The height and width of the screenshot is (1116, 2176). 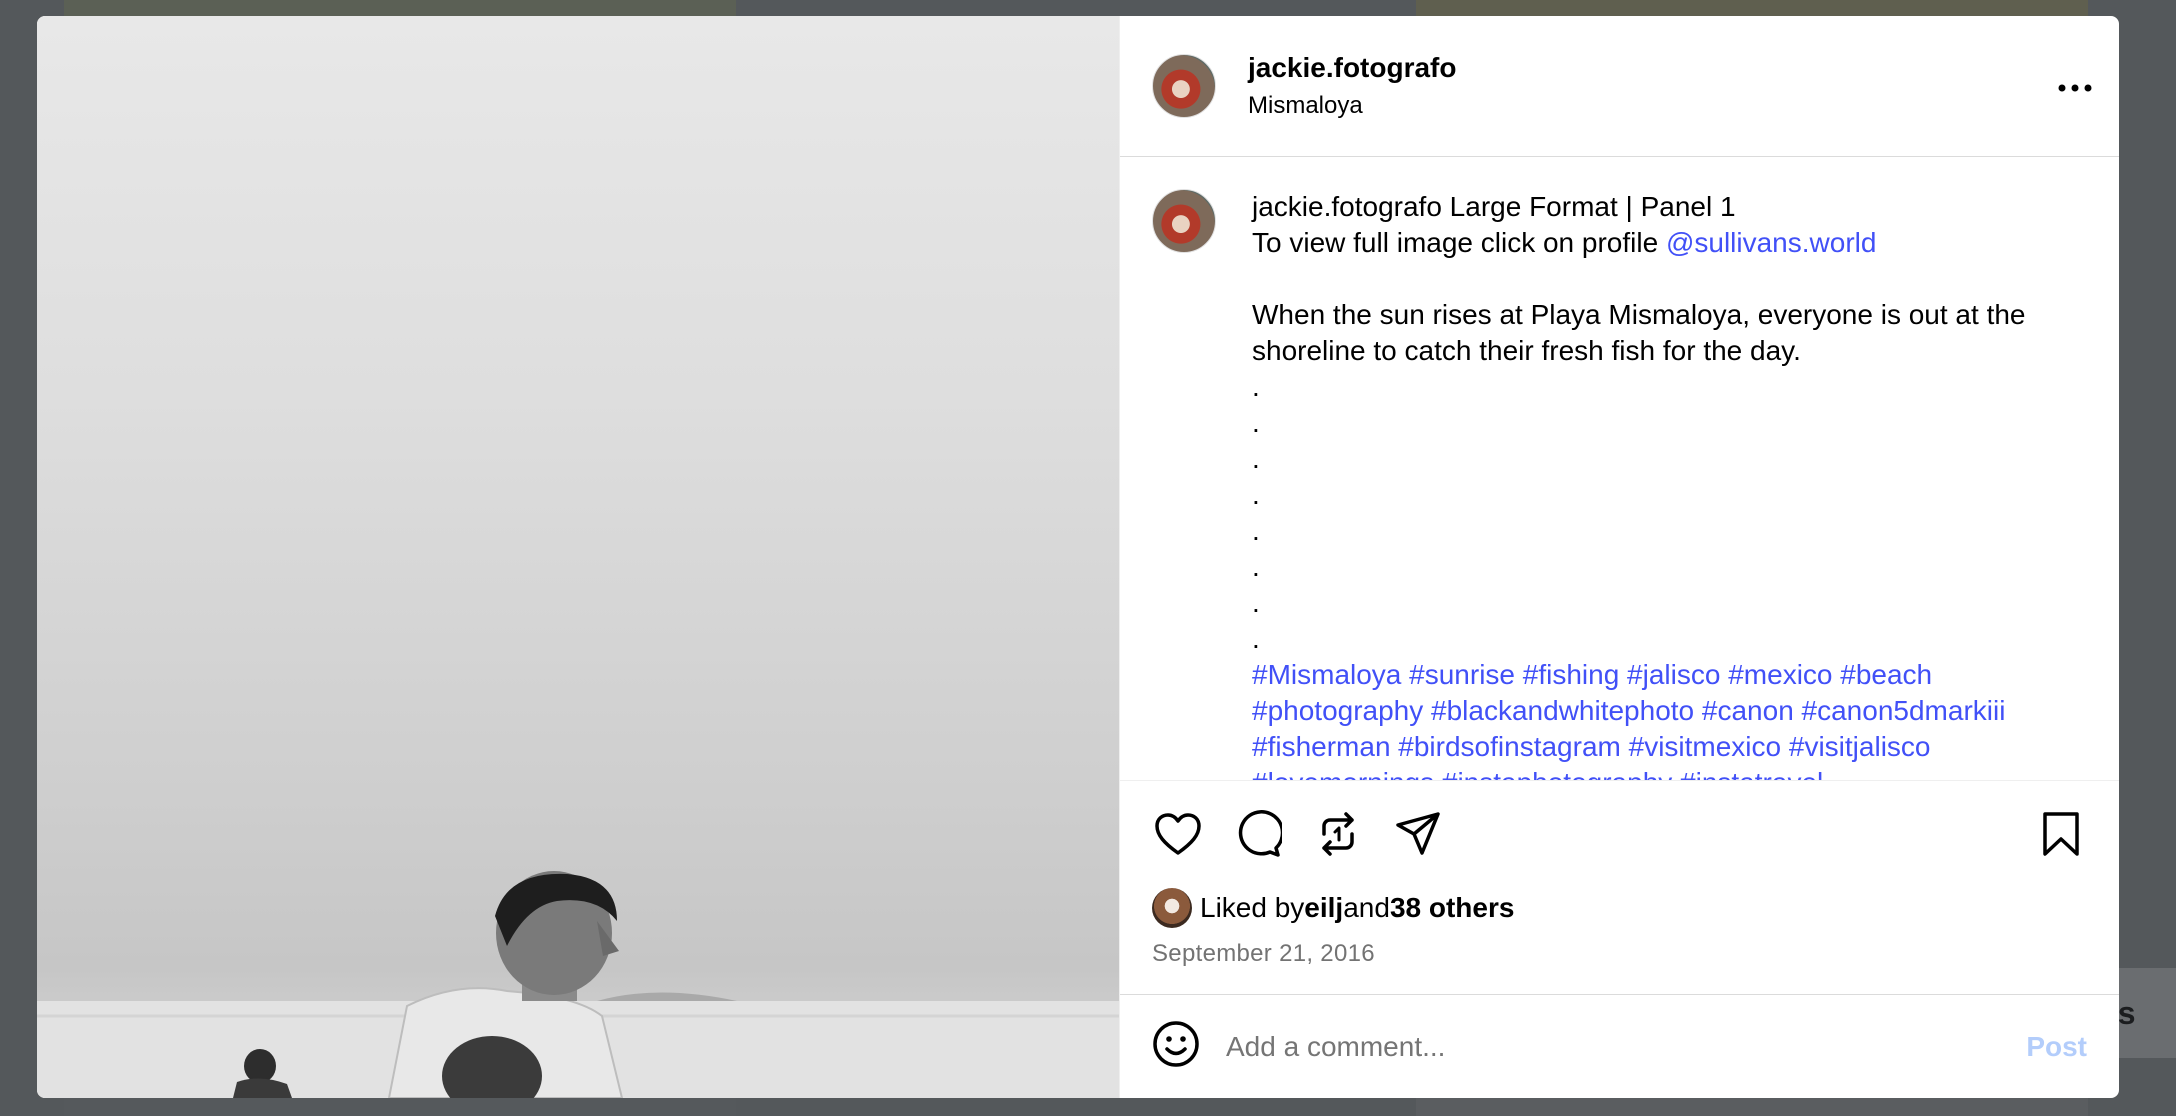 What do you see at coordinates (1184, 86) in the screenshot?
I see `author-avatar` at bounding box center [1184, 86].